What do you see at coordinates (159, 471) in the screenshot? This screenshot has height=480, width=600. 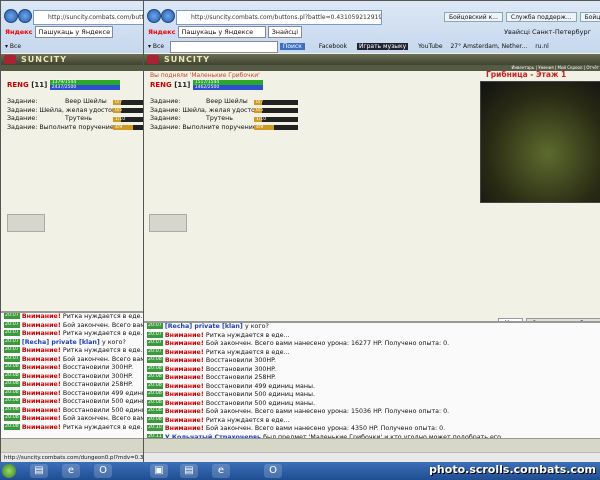 I see `app-icon: ▣` at bounding box center [159, 471].